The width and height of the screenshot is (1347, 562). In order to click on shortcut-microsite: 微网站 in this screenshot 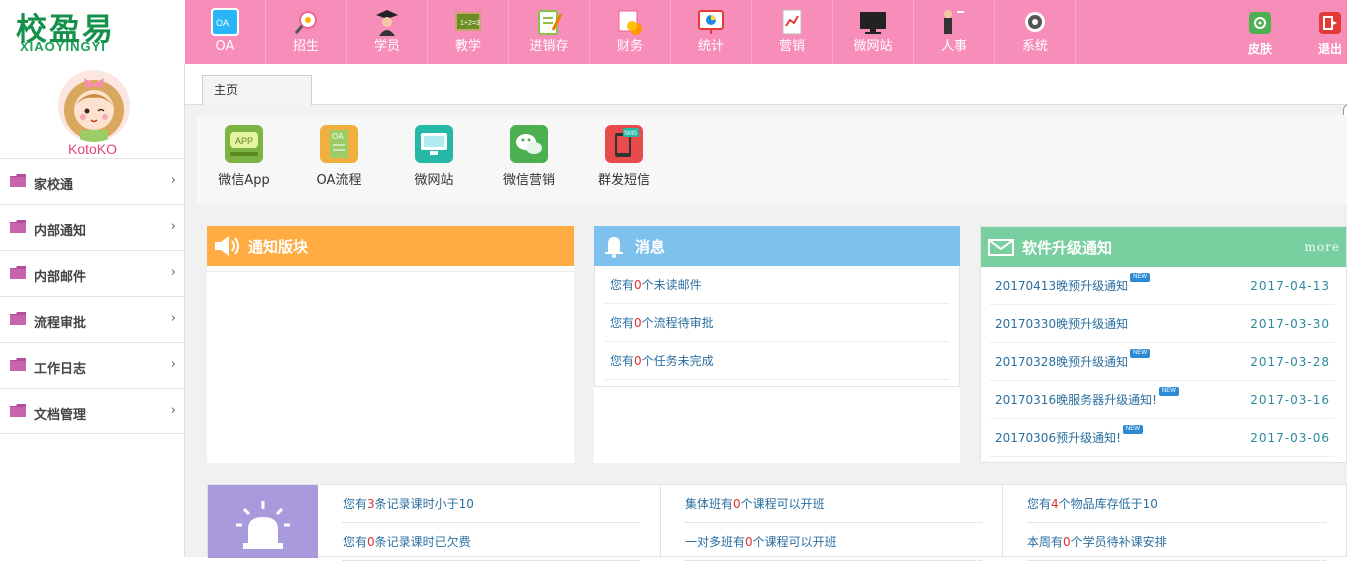, I will do `click(434, 156)`.